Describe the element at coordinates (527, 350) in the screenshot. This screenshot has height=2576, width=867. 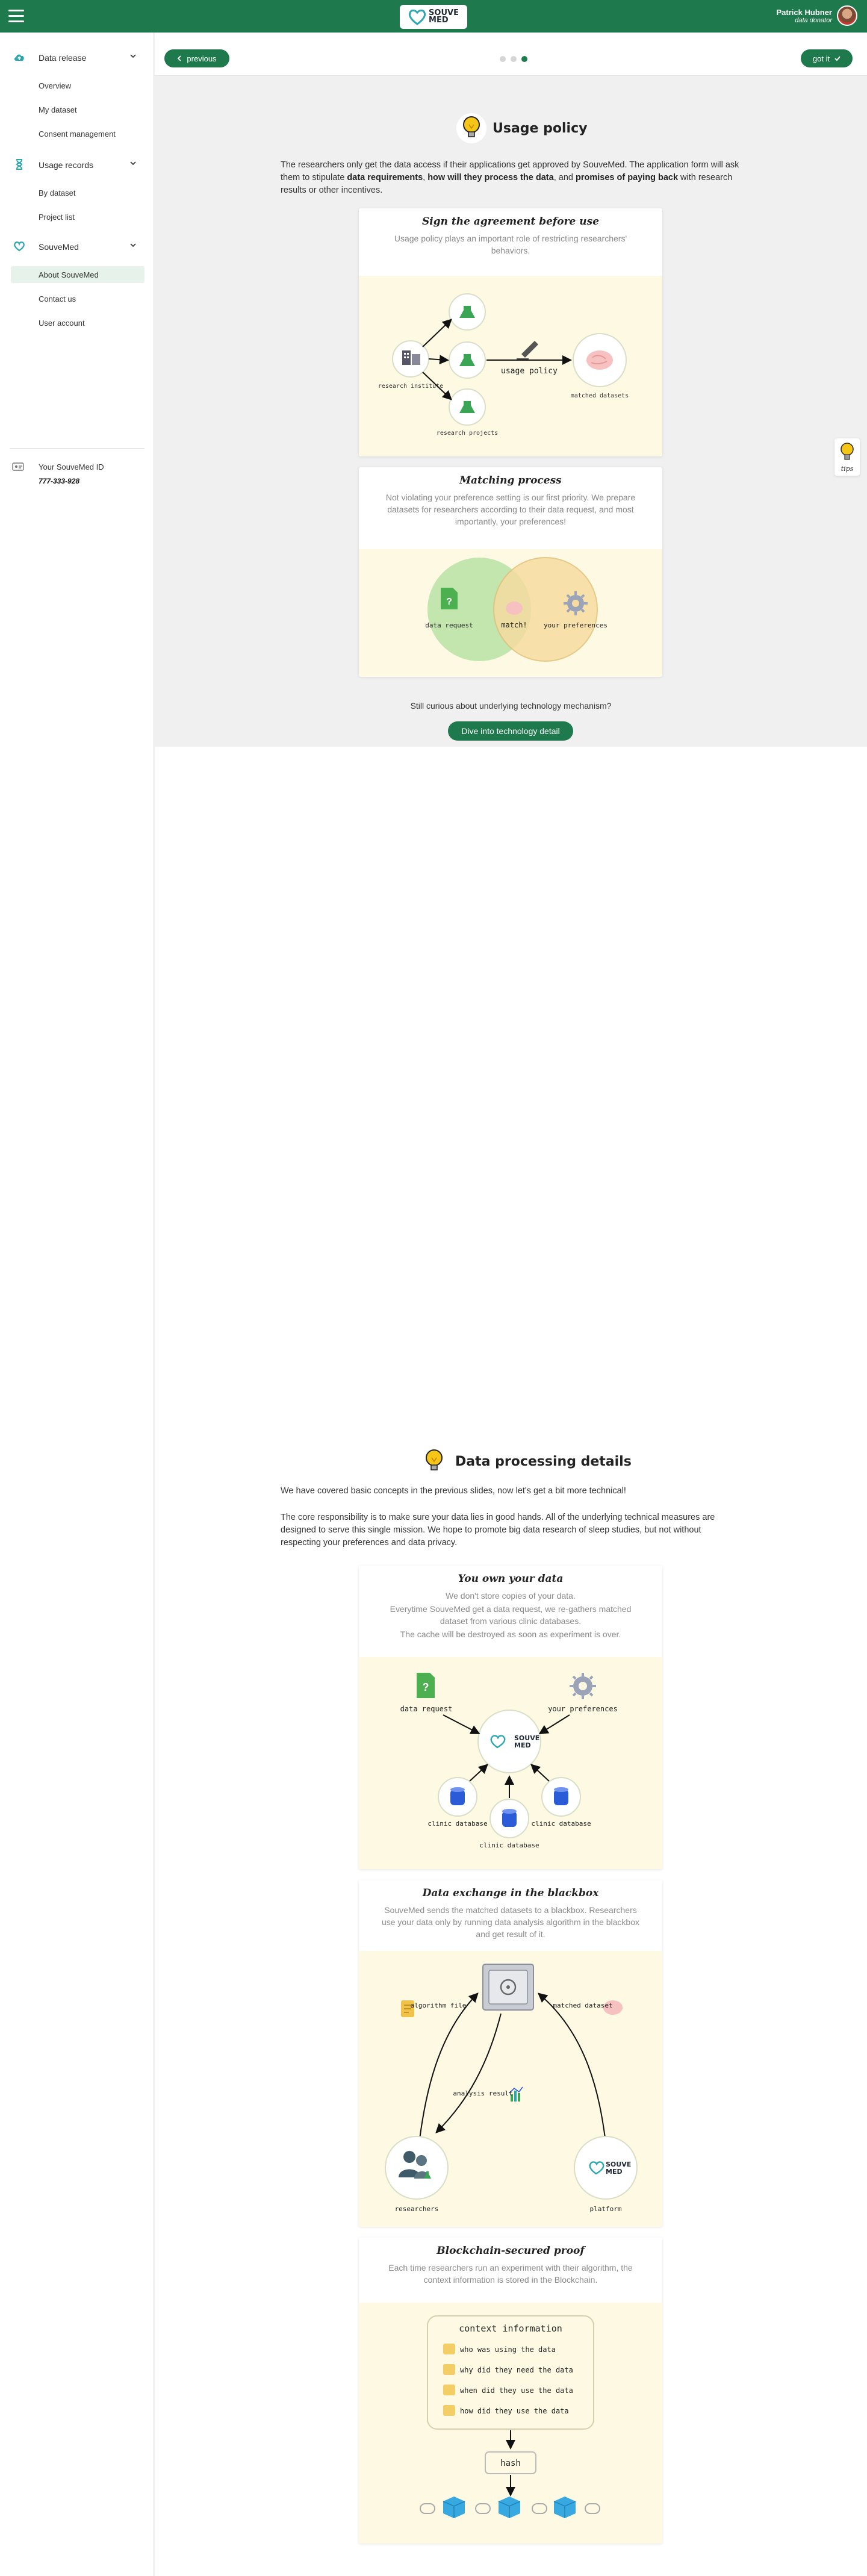
I see `pen-icon` at that location.